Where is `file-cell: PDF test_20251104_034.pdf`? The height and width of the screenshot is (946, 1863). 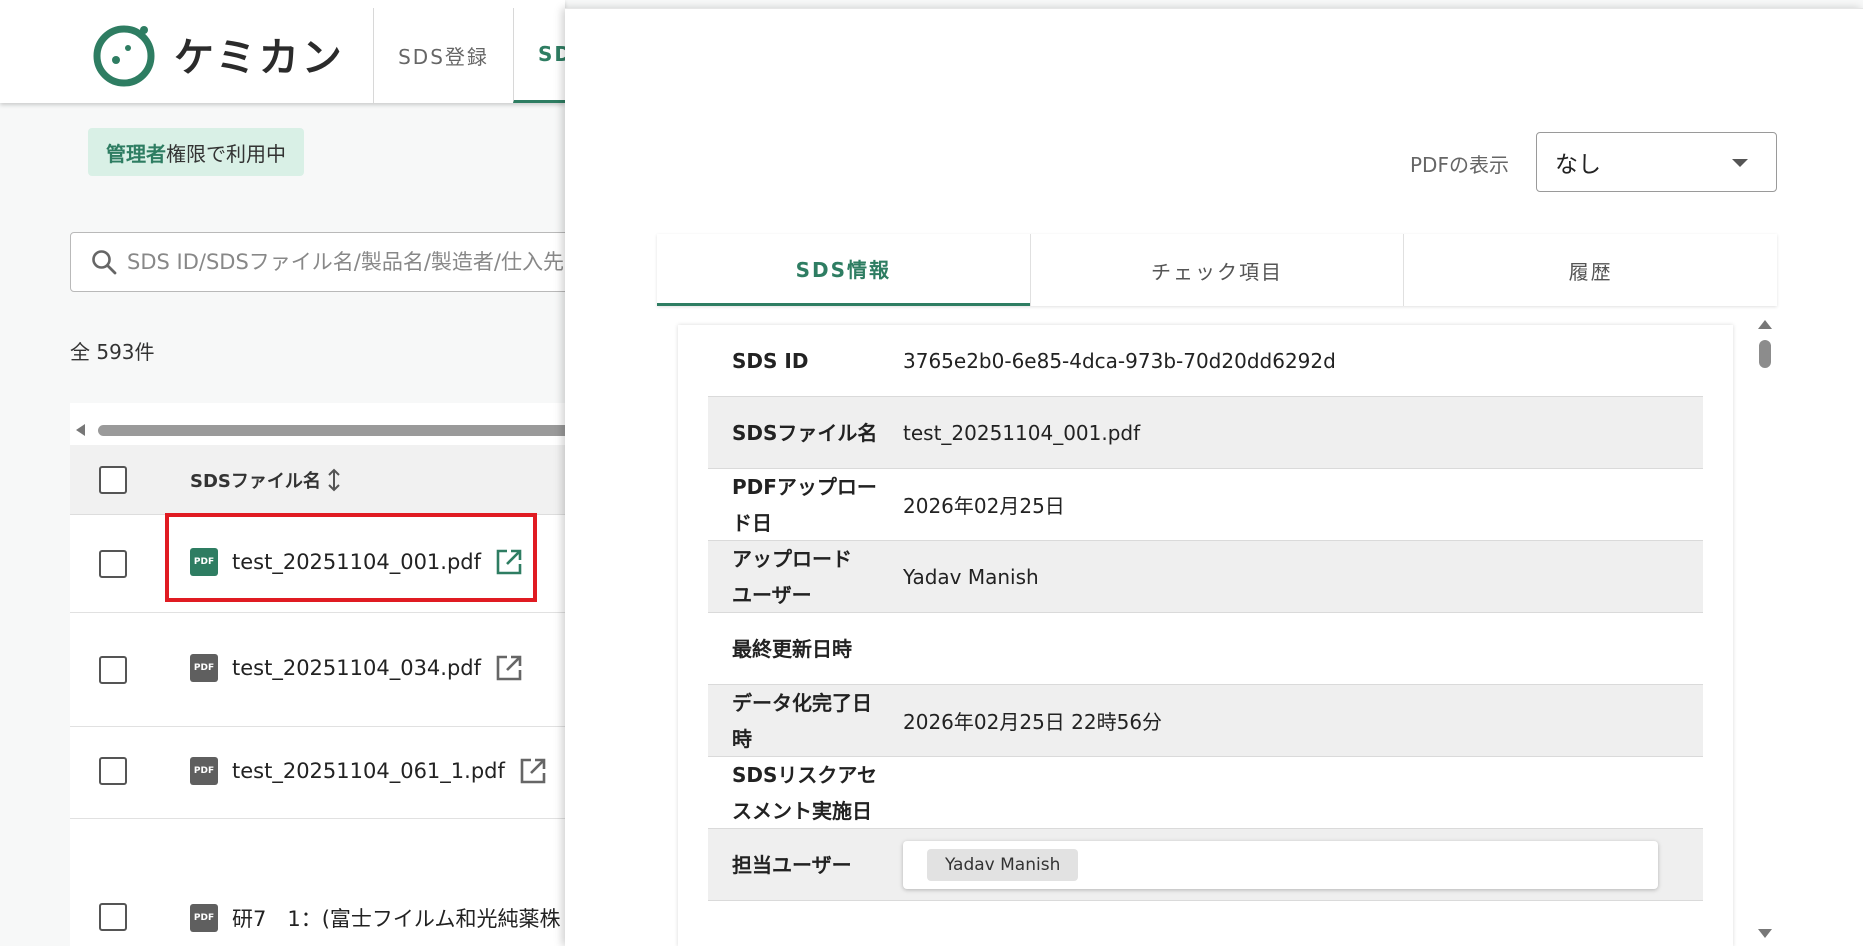
file-cell: PDF test_20251104_034.pdf is located at coordinates (356, 668).